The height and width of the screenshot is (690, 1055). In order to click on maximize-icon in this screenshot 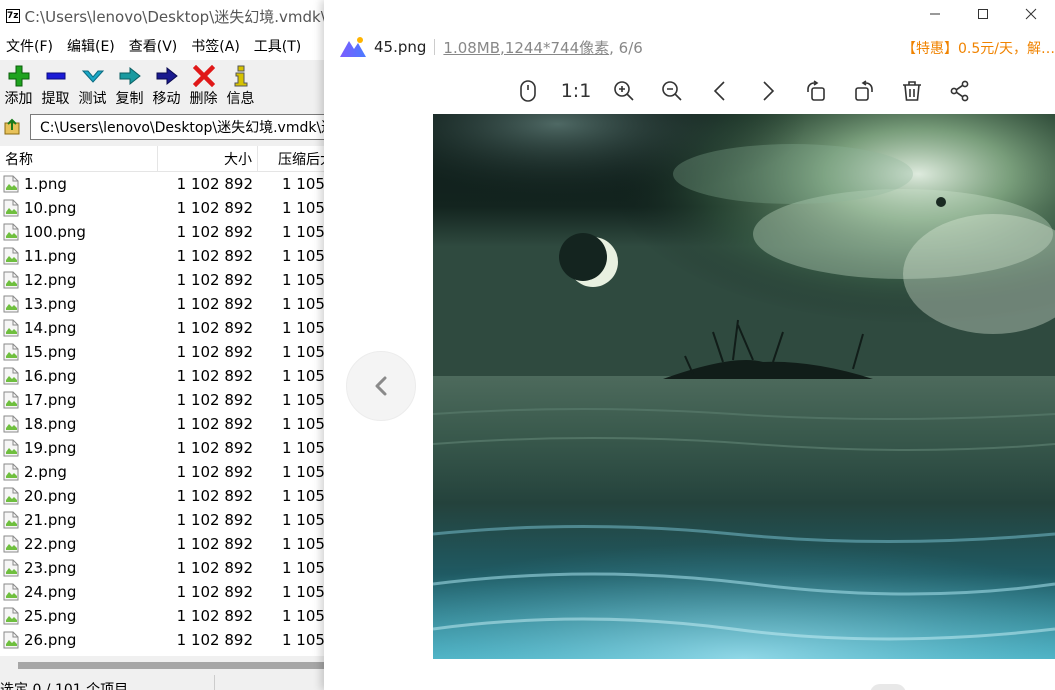, I will do `click(983, 14)`.